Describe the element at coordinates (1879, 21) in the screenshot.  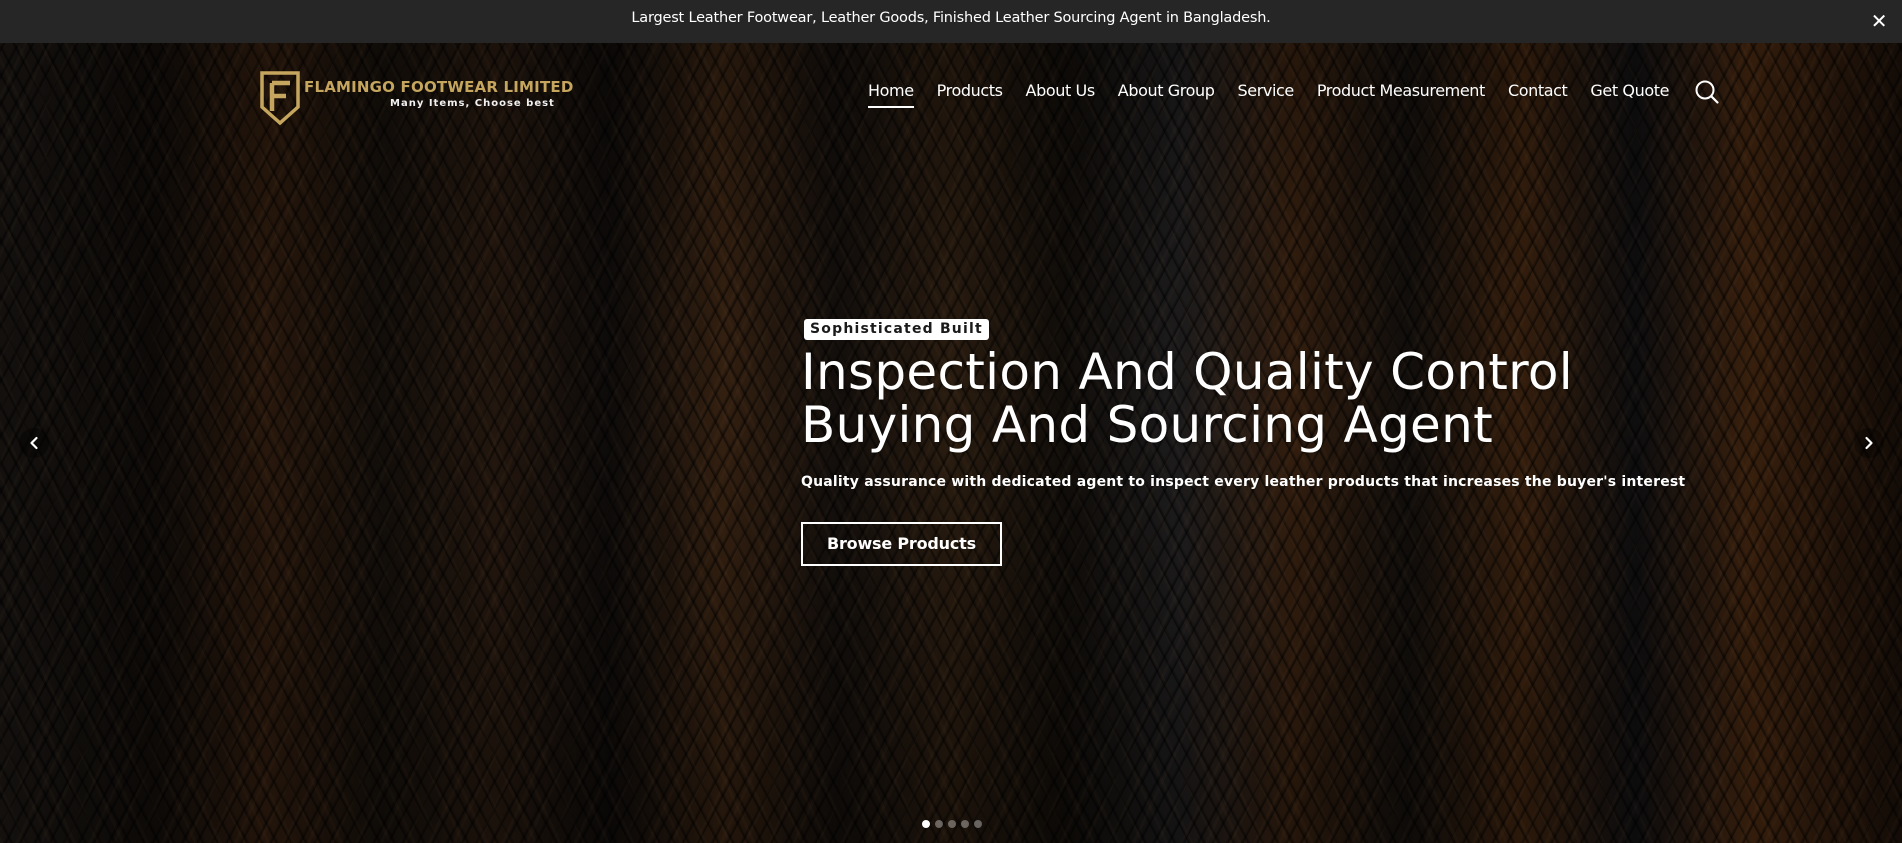
I see `close-icon: ✕` at that location.